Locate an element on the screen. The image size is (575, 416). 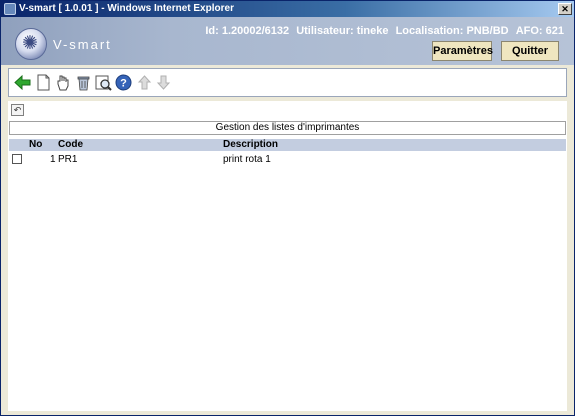
delete-bin-icon is located at coordinates (83, 82).